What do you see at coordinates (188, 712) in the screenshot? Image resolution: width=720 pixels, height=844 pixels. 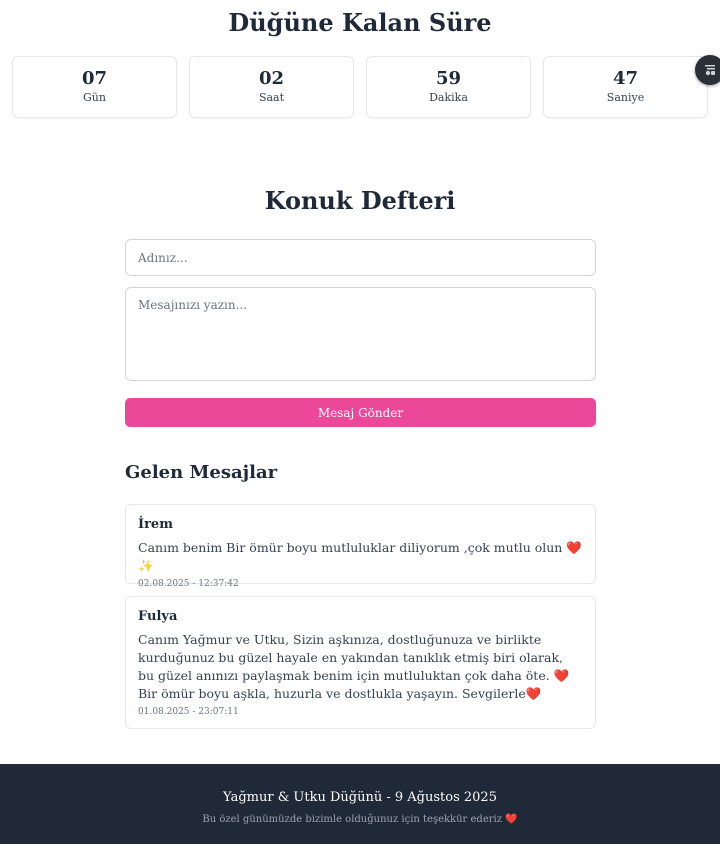 I see `message-date: 01.08.2025 - 23:07:11` at bounding box center [188, 712].